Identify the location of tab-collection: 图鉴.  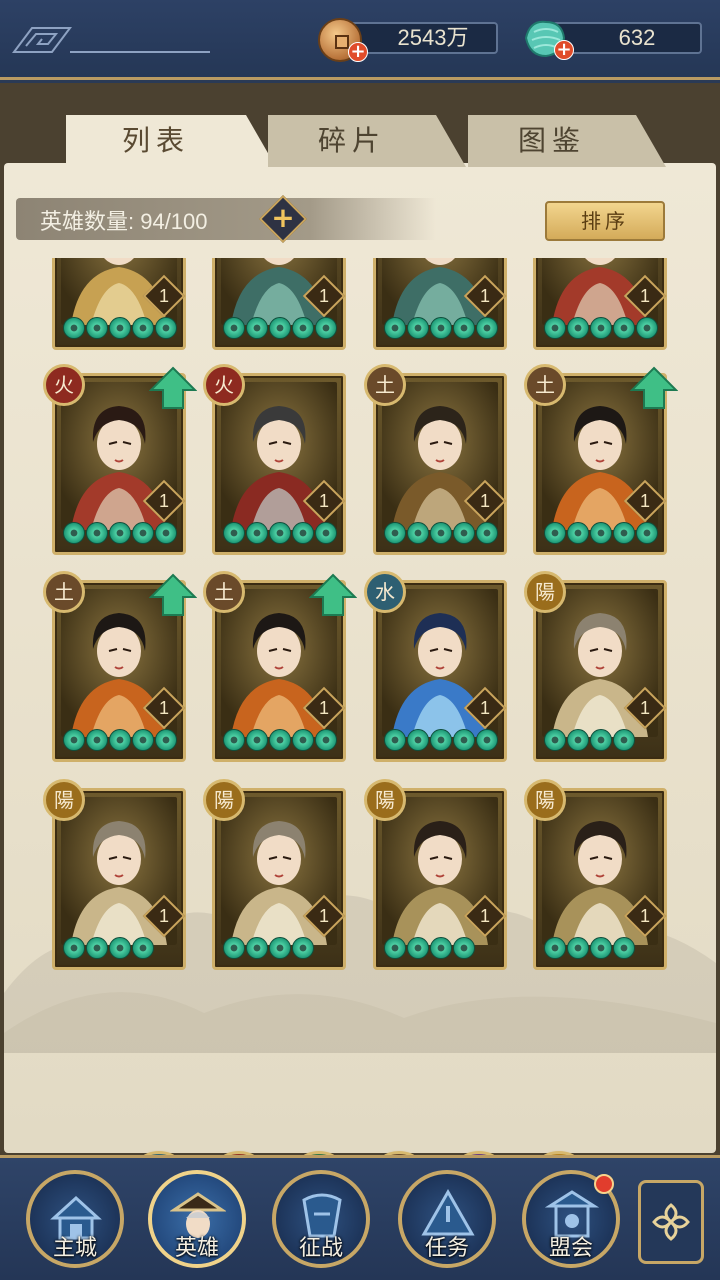
(567, 141).